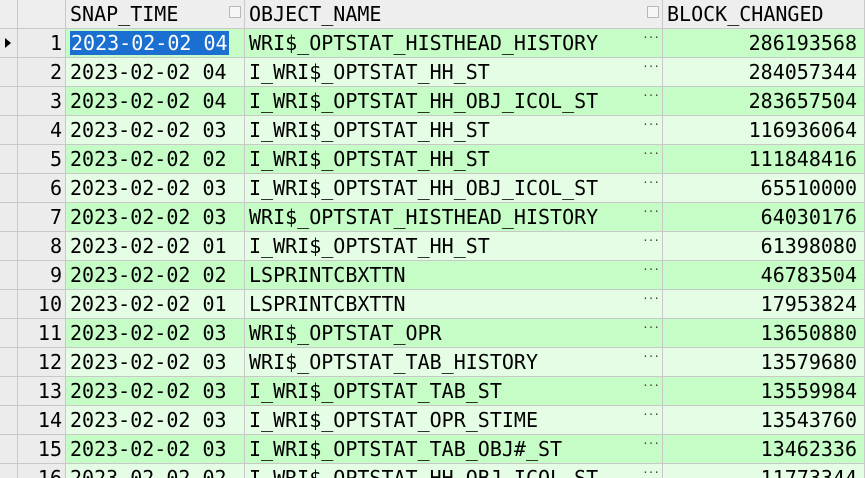 The height and width of the screenshot is (478, 865). Describe the element at coordinates (764, 217) in the screenshot. I see `cell-block-changed: 64030176` at that location.